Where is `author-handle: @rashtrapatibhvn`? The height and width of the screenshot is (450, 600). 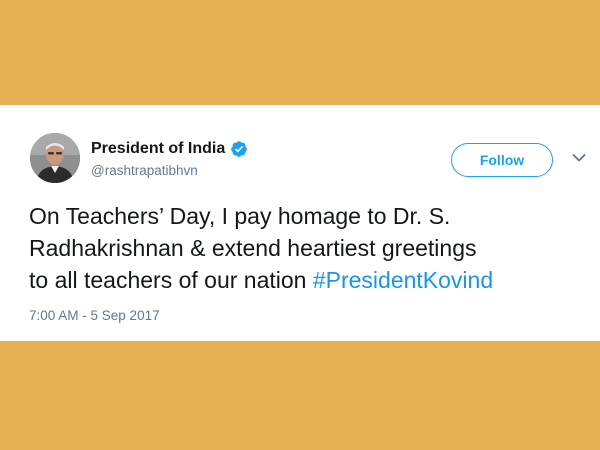 author-handle: @rashtrapatibhvn is located at coordinates (144, 170).